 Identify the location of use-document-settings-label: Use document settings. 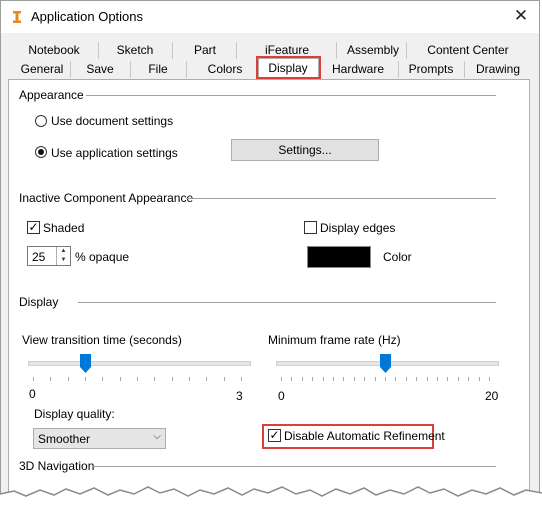
(112, 121).